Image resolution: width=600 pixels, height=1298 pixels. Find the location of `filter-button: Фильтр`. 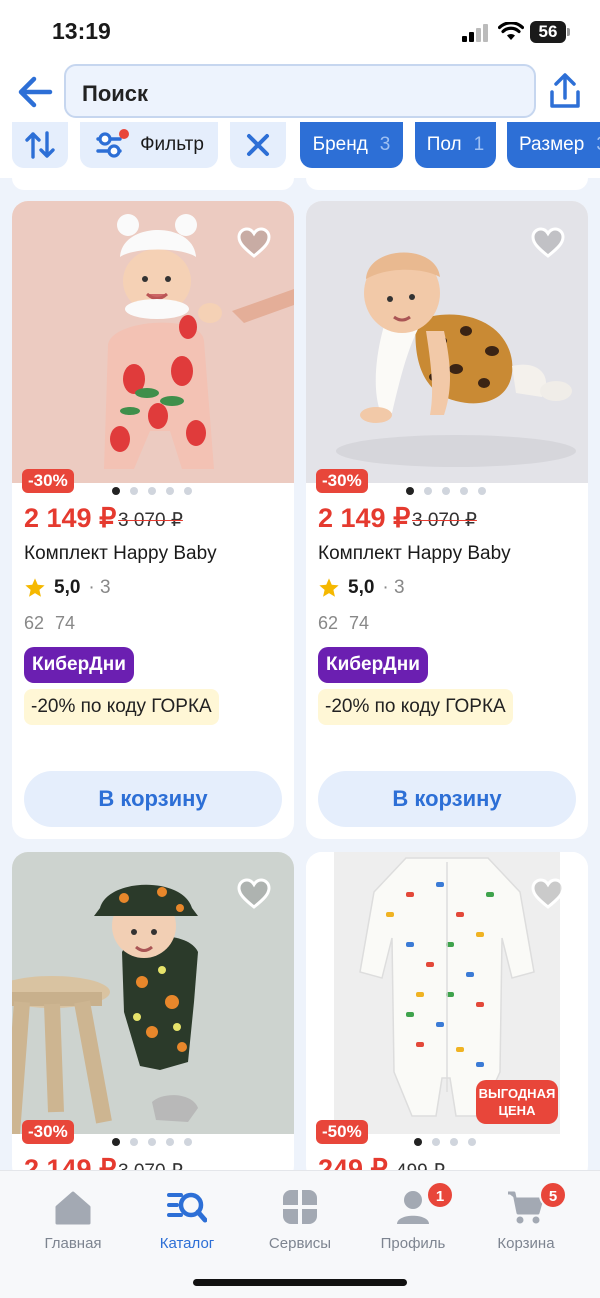

filter-button: Фильтр is located at coordinates (149, 145).